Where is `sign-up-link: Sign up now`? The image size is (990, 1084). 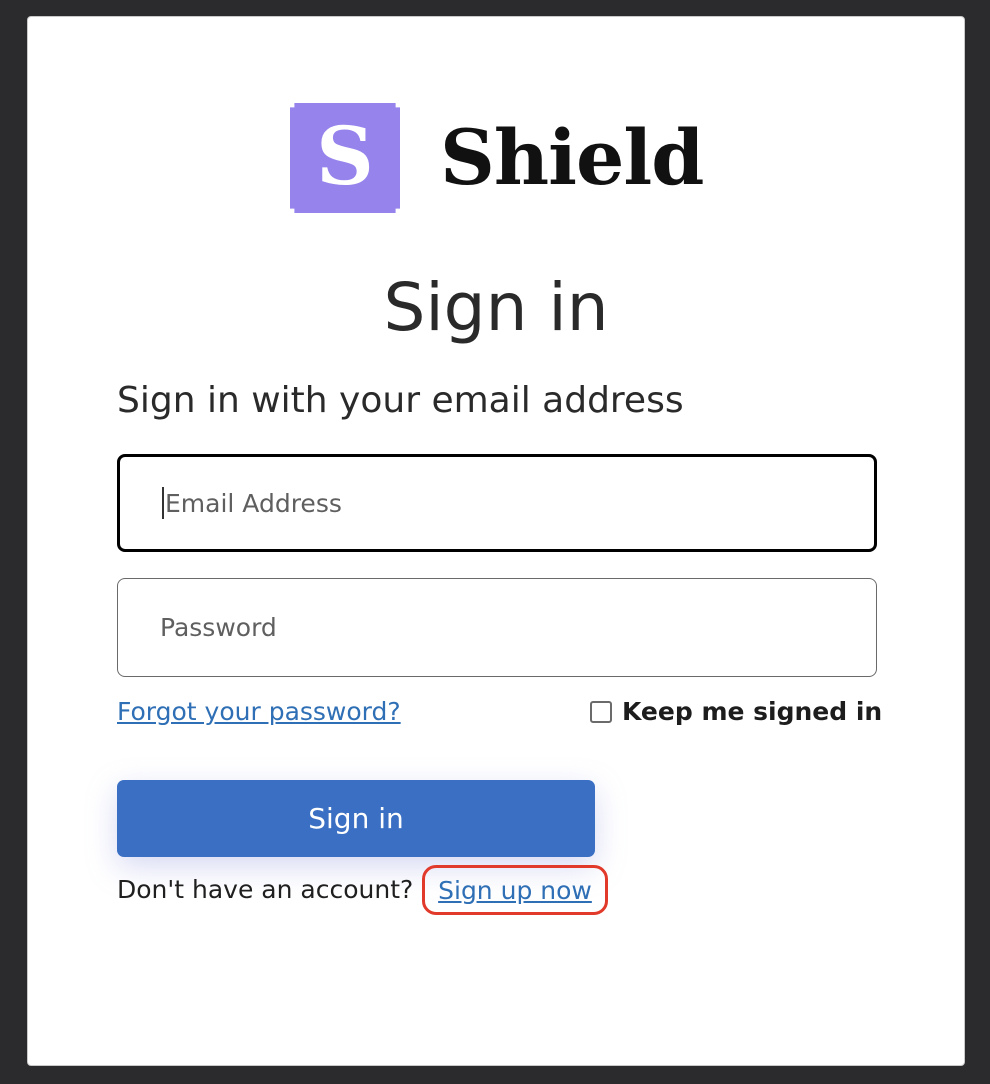
sign-up-link: Sign up now is located at coordinates (515, 890).